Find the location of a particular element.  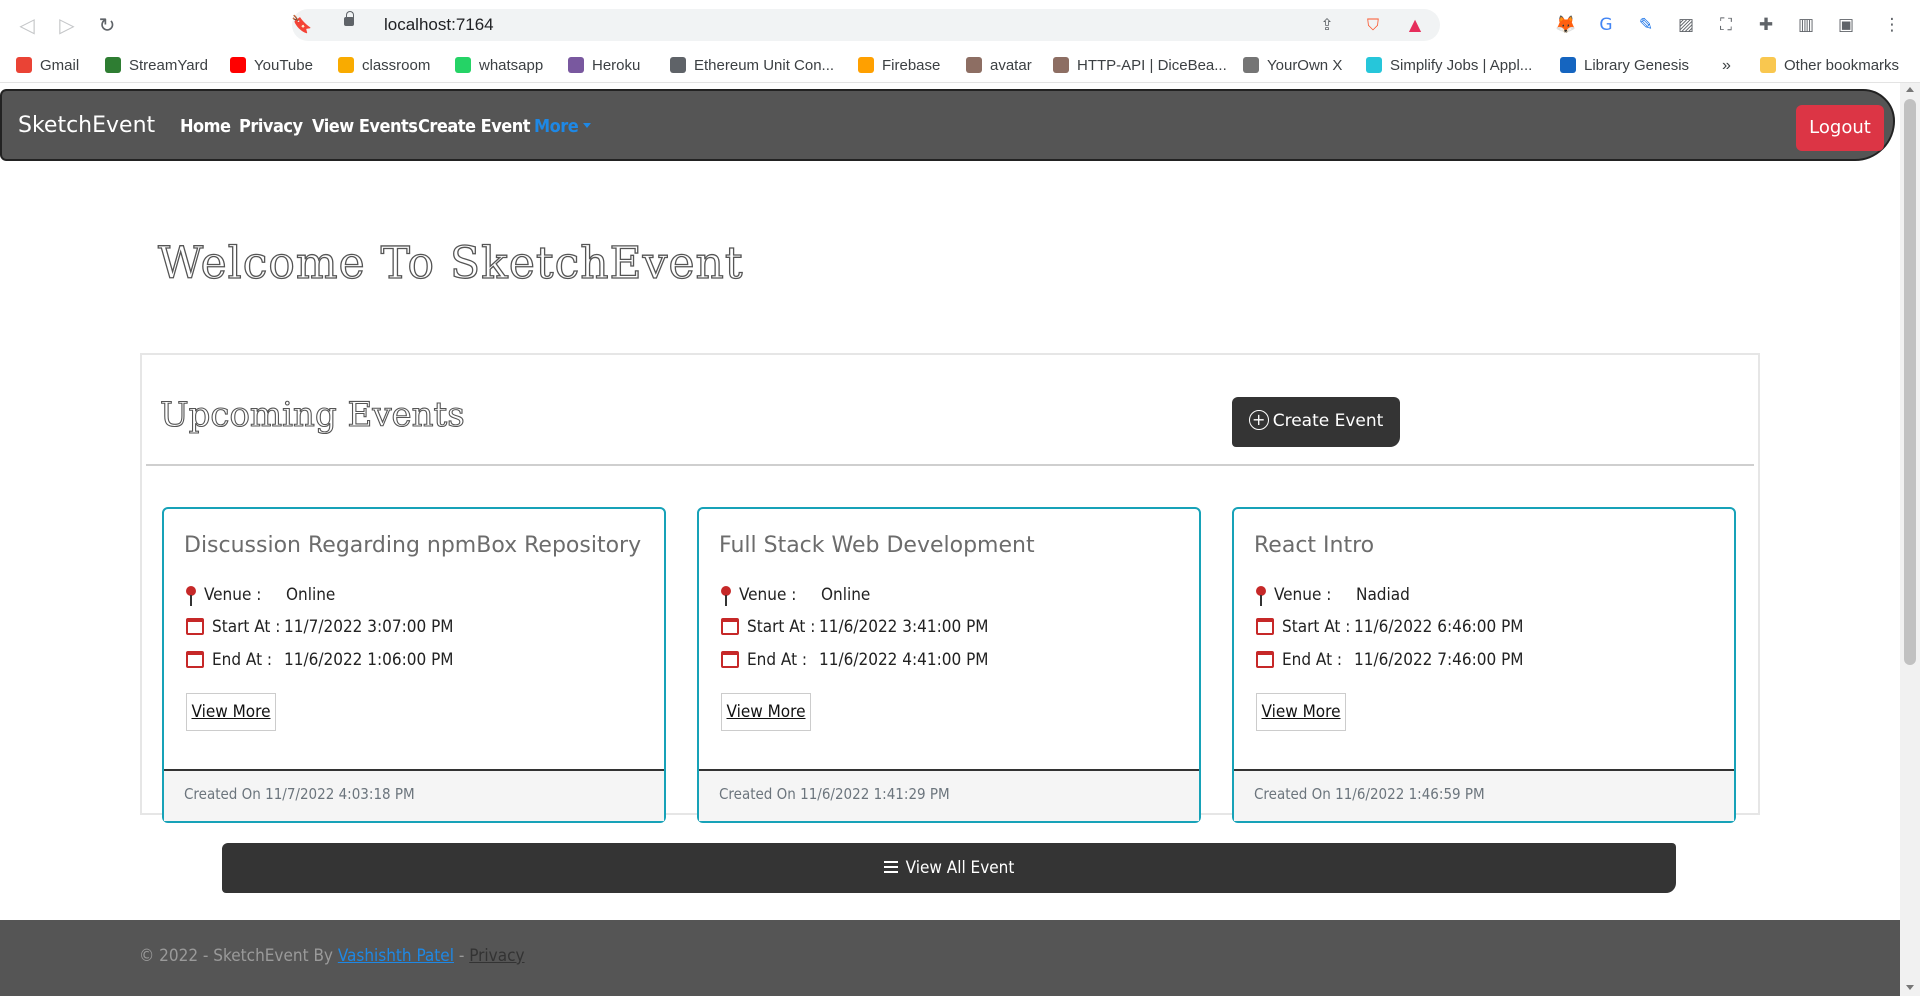

sidebar-icon: ▥ is located at coordinates (1806, 25).